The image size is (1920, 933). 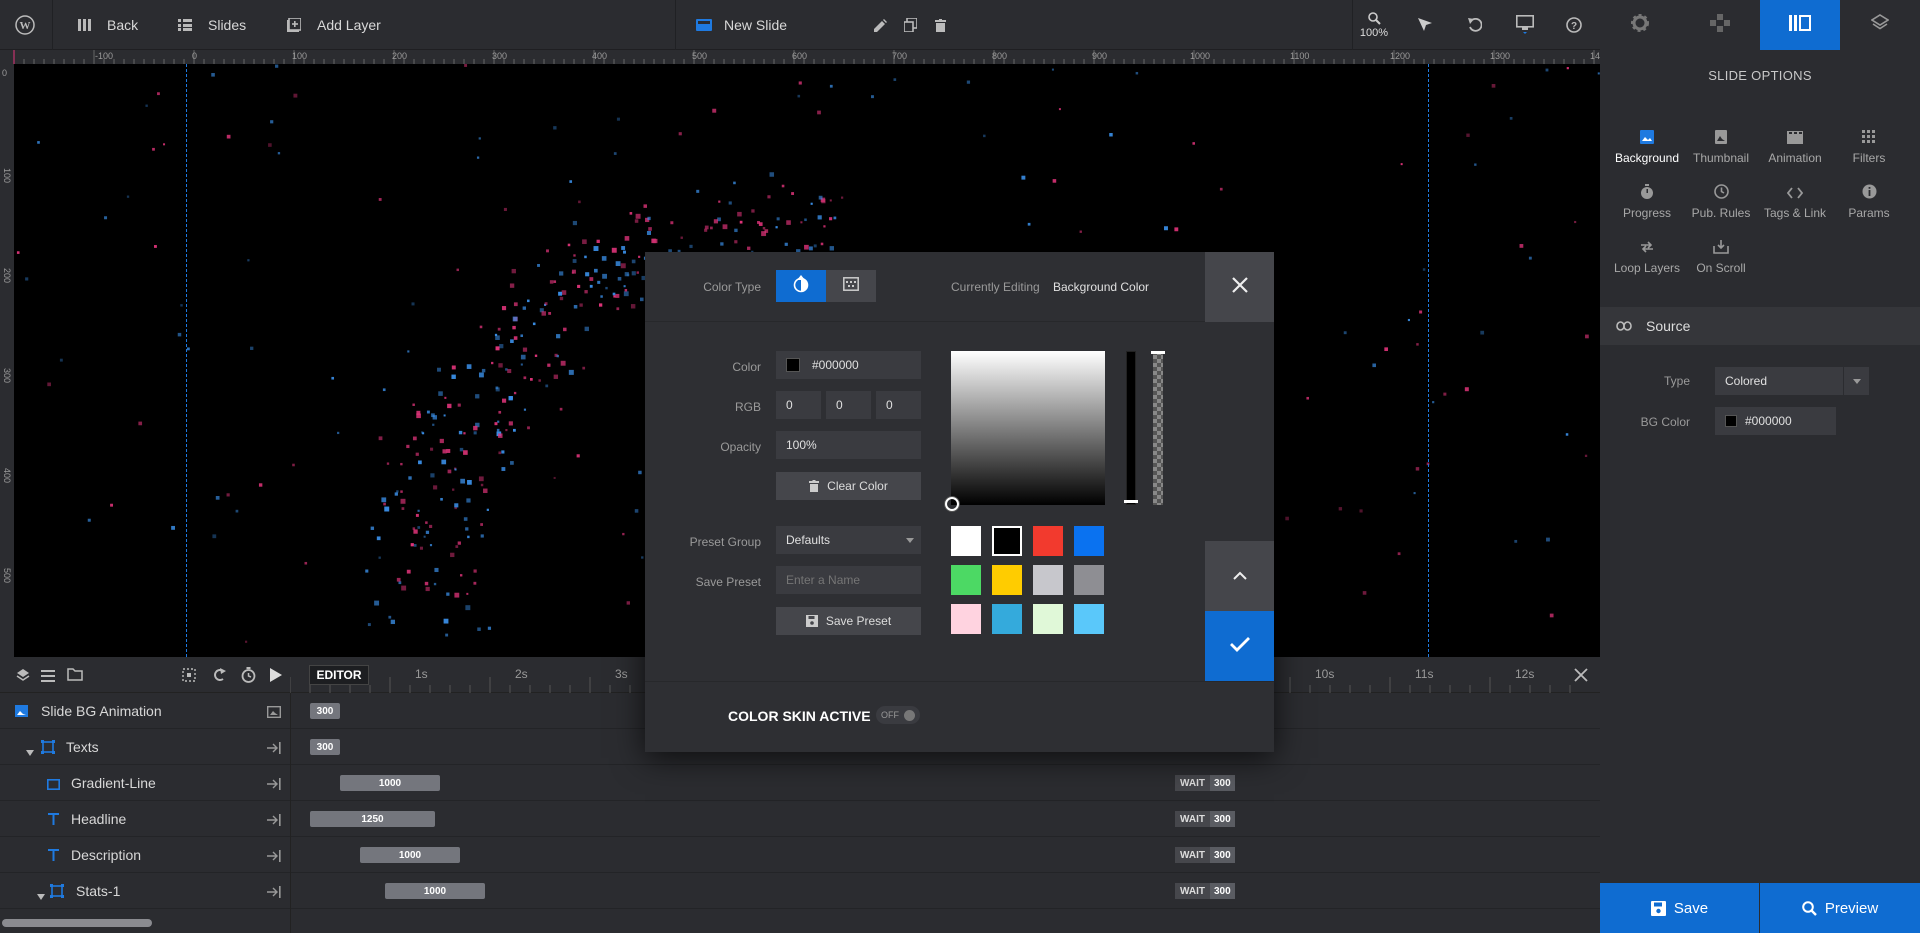 I want to click on option-on-scroll: On Scroll, so click(x=1721, y=255).